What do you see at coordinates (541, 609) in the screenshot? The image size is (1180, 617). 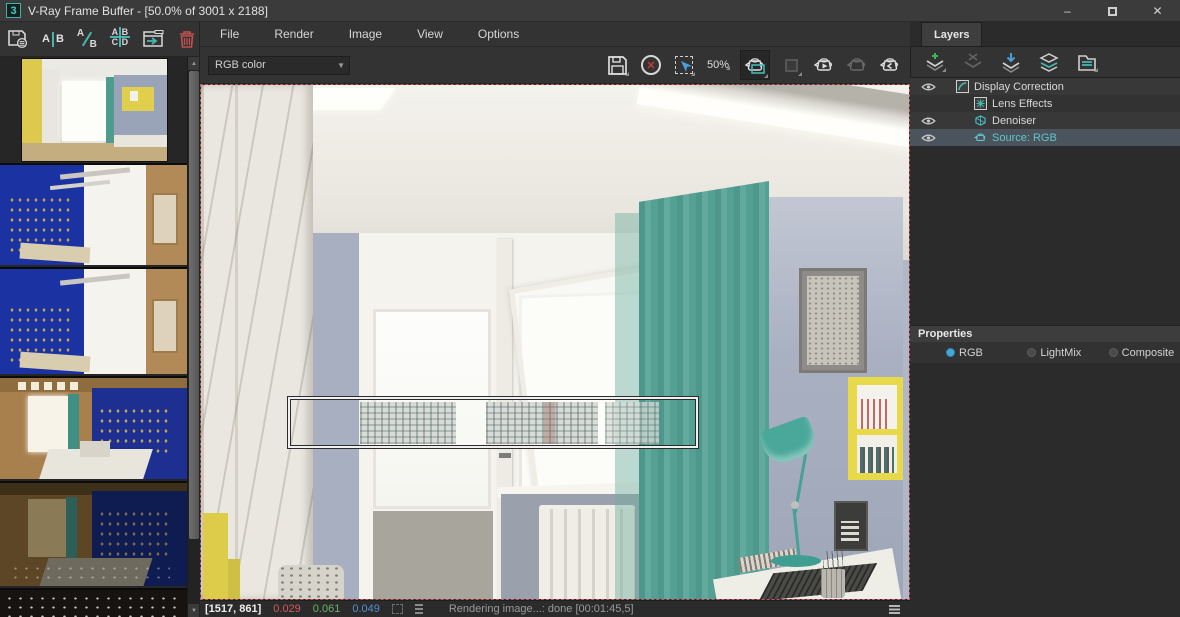 I see `render-status-message: Rendering image...: done [00:01:45,5]` at bounding box center [541, 609].